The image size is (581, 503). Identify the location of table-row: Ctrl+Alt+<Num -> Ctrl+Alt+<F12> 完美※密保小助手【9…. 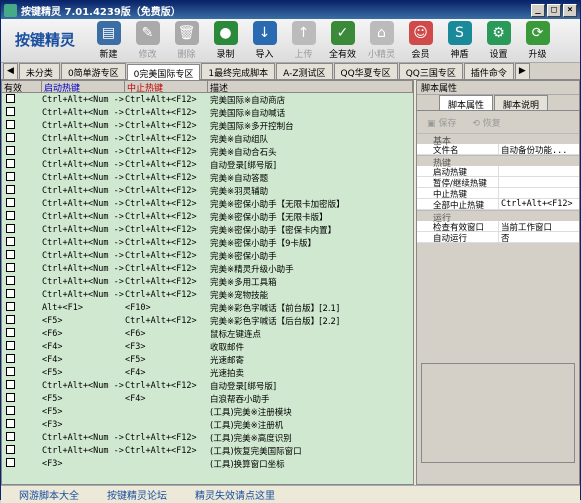
(207, 242).